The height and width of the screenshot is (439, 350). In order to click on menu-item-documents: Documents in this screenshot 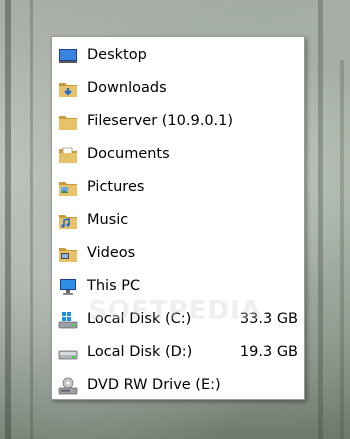, I will do `click(178, 155)`.